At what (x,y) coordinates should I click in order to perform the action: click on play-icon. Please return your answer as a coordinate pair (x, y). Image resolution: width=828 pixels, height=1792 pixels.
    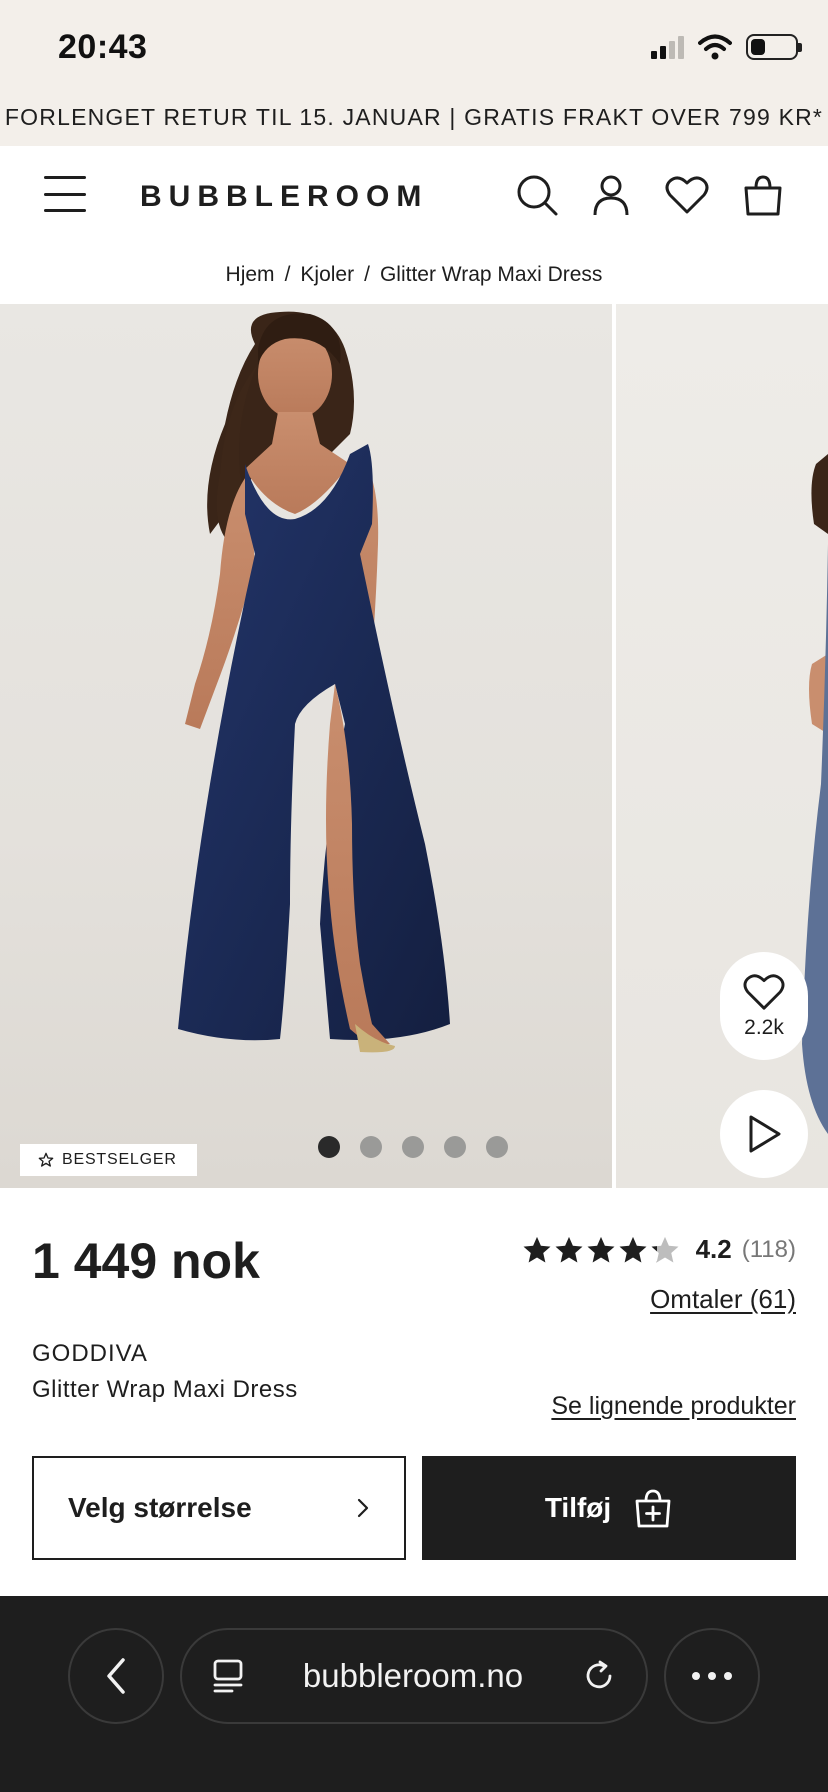
    Looking at the image, I should click on (765, 1134).